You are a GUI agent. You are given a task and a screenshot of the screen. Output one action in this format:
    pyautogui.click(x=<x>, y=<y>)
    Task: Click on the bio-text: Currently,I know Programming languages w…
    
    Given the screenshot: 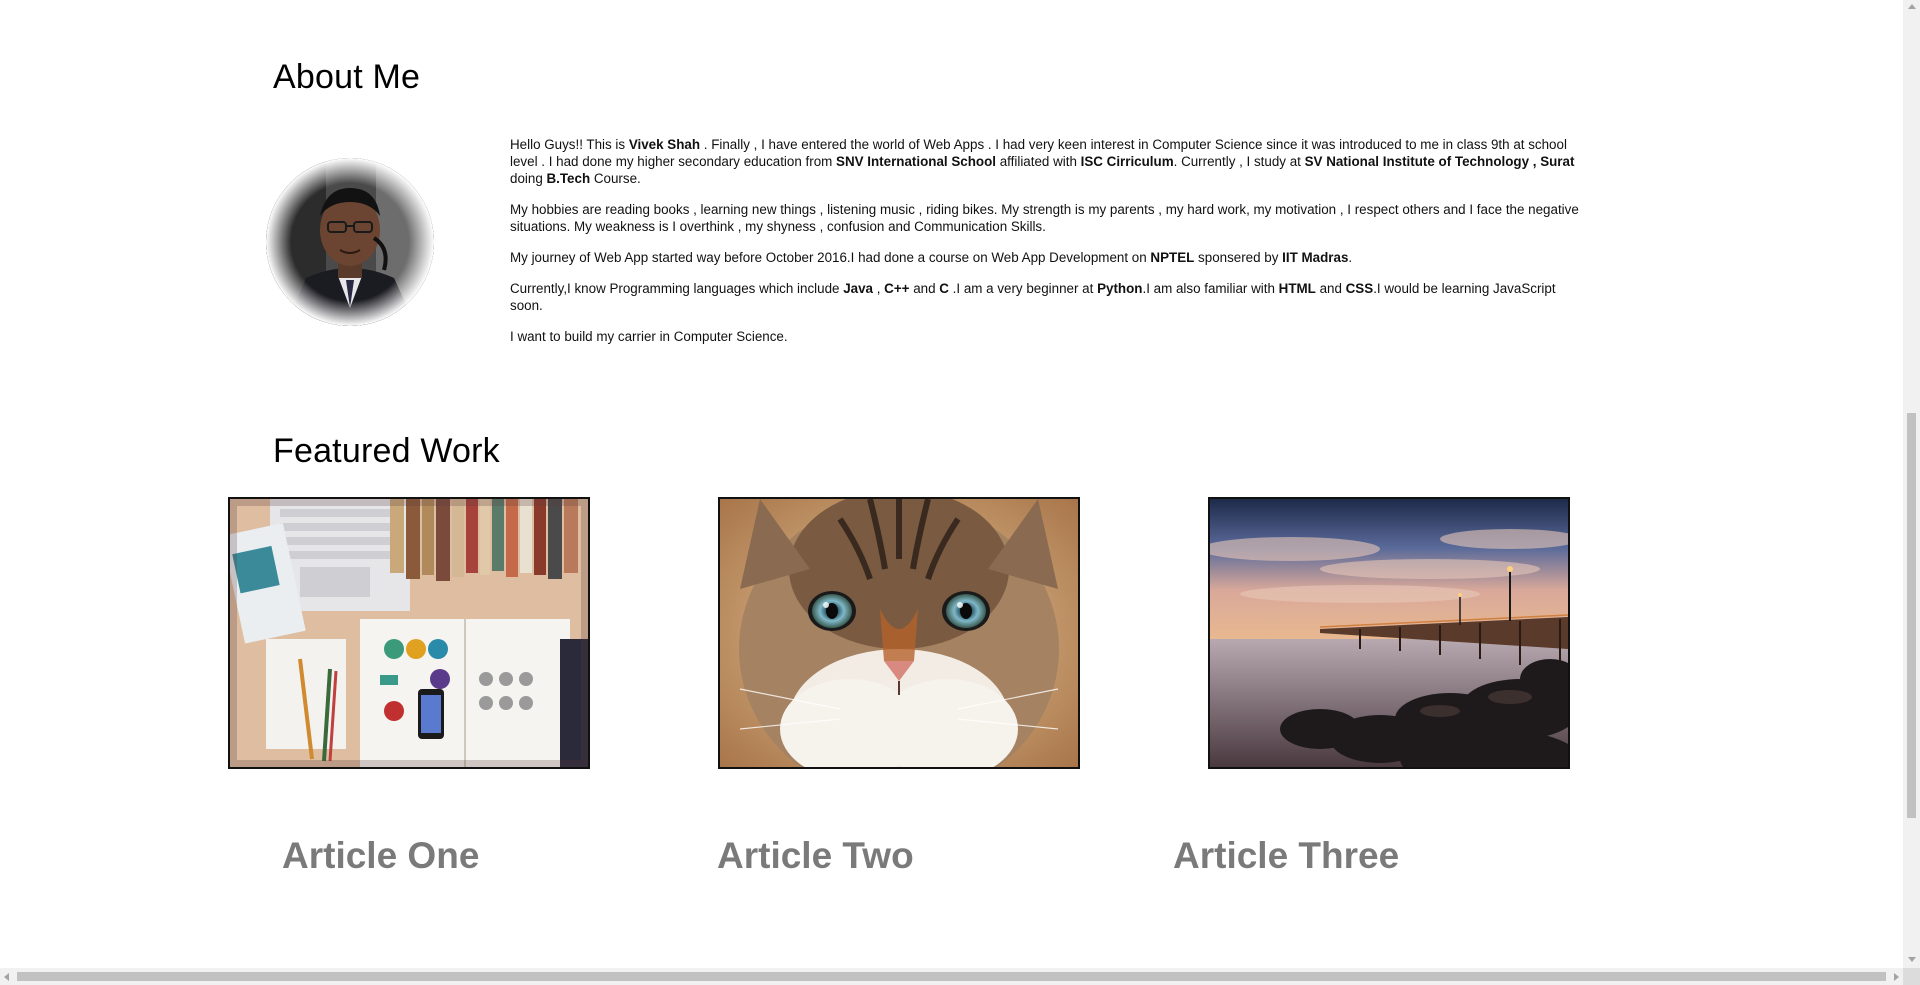 What is the action you would take?
    pyautogui.click(x=677, y=288)
    